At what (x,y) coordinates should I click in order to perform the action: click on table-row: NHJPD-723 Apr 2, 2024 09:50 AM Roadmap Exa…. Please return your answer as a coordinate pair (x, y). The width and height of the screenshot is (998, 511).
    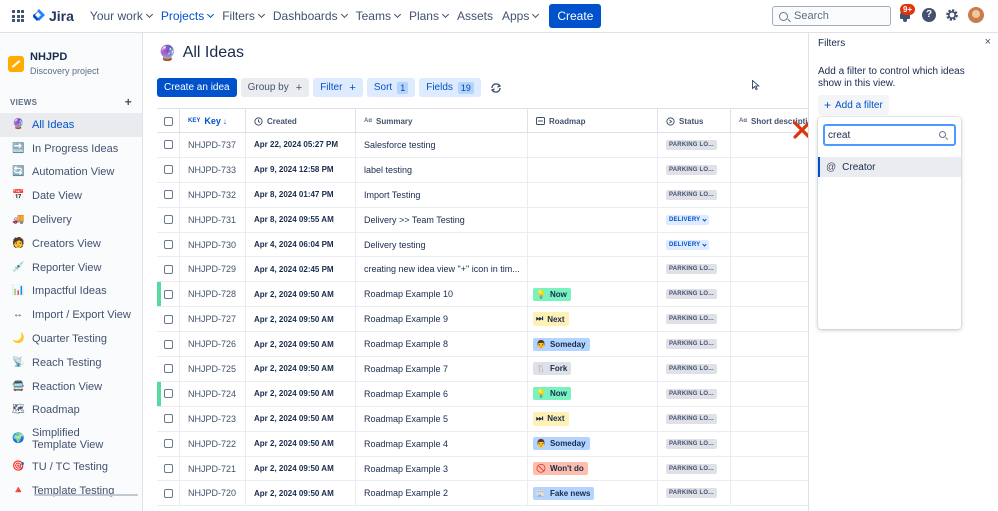
    Looking at the image, I should click on (482, 419).